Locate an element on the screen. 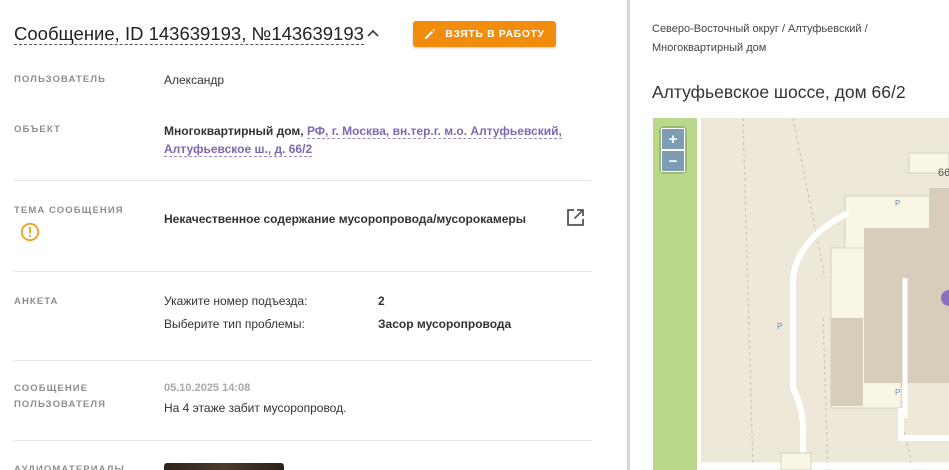 The image size is (949, 470). pencil-icon is located at coordinates (430, 34).